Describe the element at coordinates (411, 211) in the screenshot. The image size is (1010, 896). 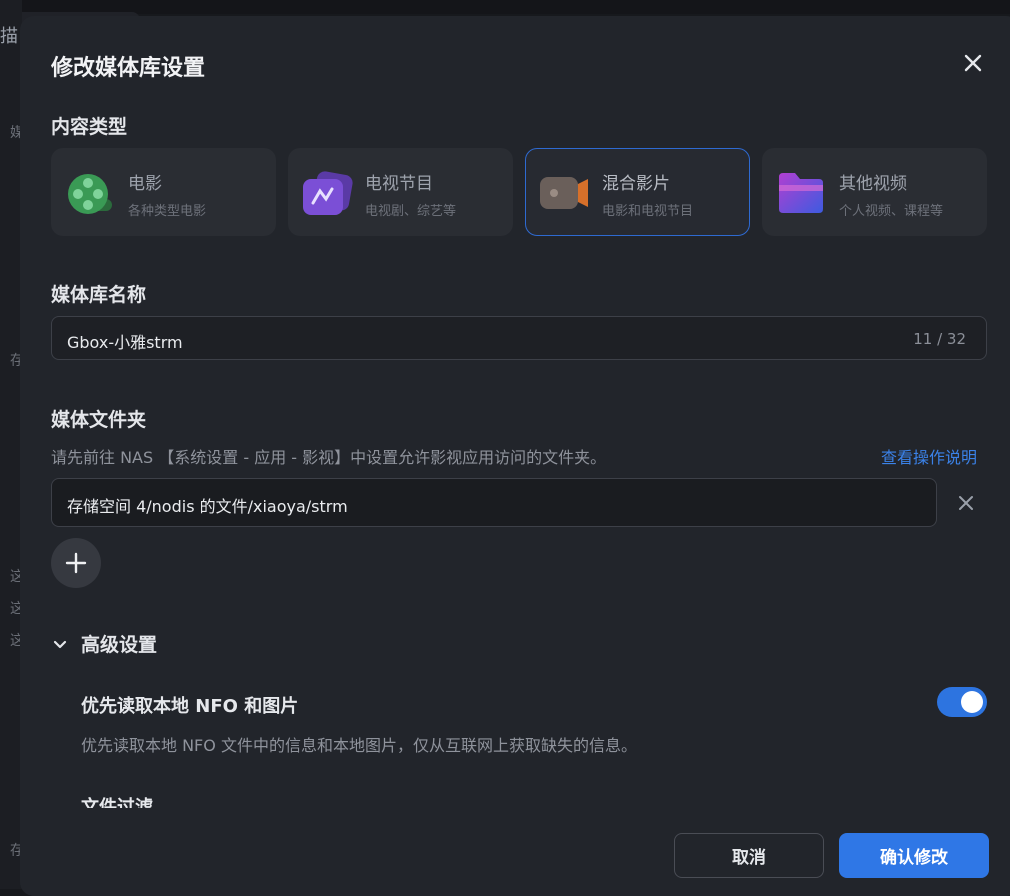
I see `content-type-desc: 电视剧、综艺等` at that location.